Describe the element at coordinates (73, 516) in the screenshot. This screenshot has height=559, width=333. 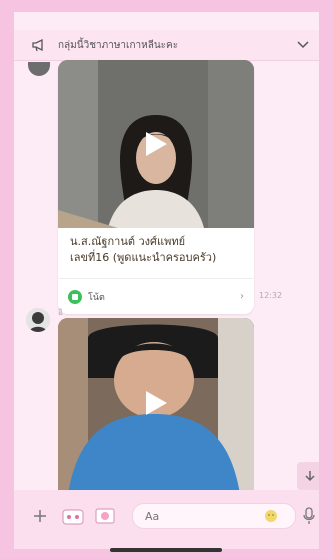
I see `sticker-icon` at that location.